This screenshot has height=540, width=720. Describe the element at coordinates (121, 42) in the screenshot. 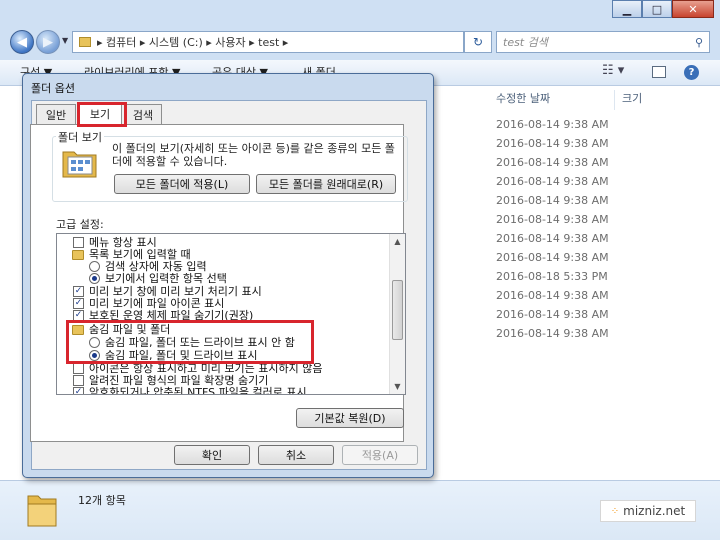

I see `breadcrumb-computer: 컴퓨터` at that location.